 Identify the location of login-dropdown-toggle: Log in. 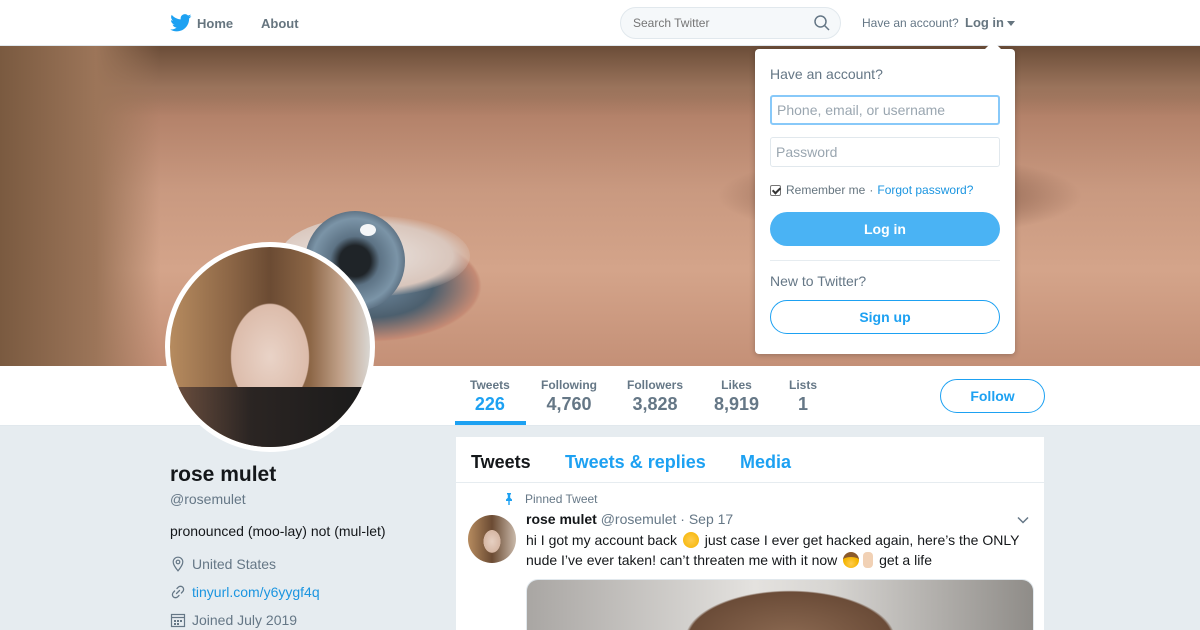
(990, 22).